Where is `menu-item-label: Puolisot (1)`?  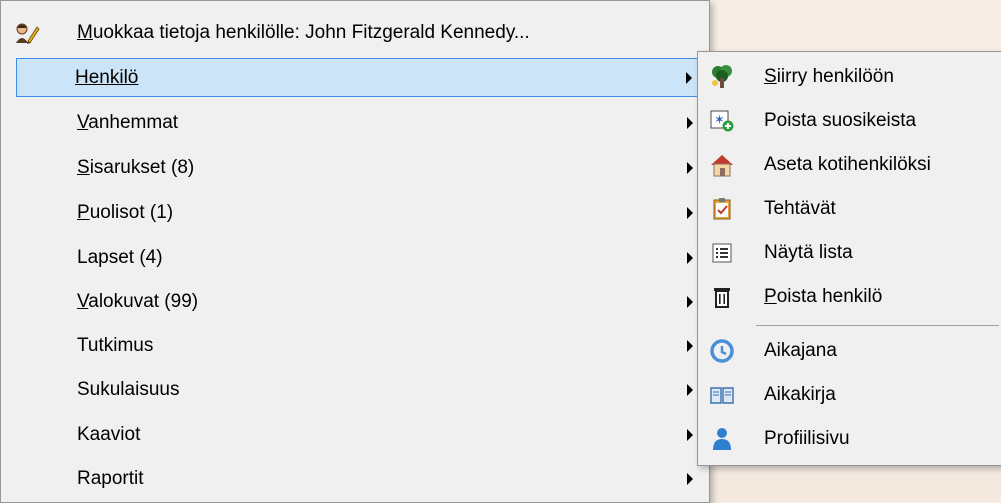
menu-item-label: Puolisot (1) is located at coordinates (125, 212).